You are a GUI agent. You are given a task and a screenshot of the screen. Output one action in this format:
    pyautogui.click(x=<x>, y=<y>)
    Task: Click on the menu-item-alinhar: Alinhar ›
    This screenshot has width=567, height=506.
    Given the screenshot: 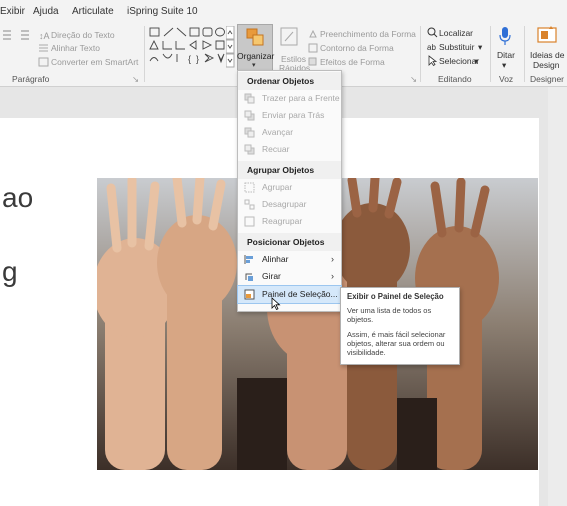 What is the action you would take?
    pyautogui.click(x=289, y=259)
    